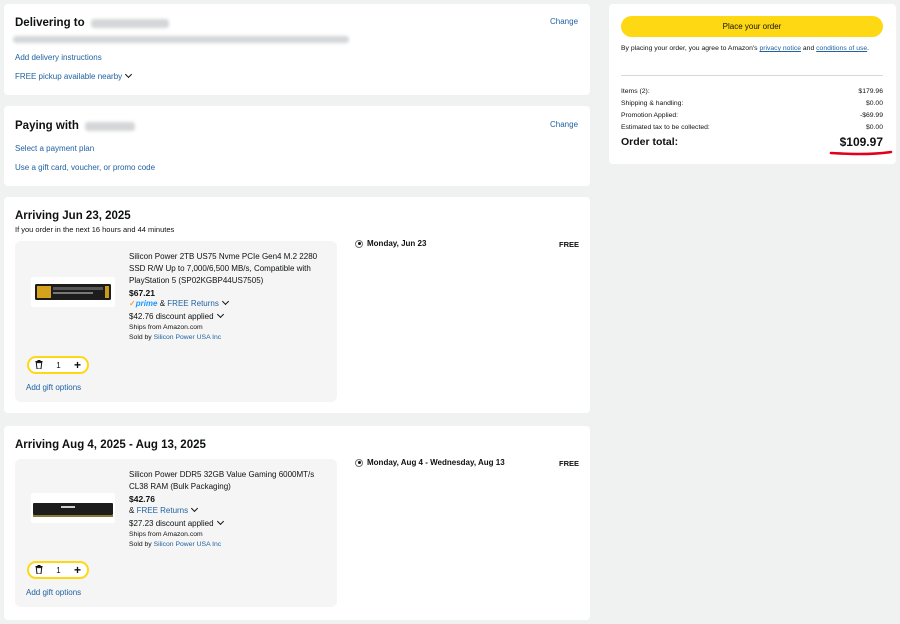 The height and width of the screenshot is (624, 900). Describe the element at coordinates (752, 91) in the screenshot. I see `summary-row: Items (2): $179.96` at that location.